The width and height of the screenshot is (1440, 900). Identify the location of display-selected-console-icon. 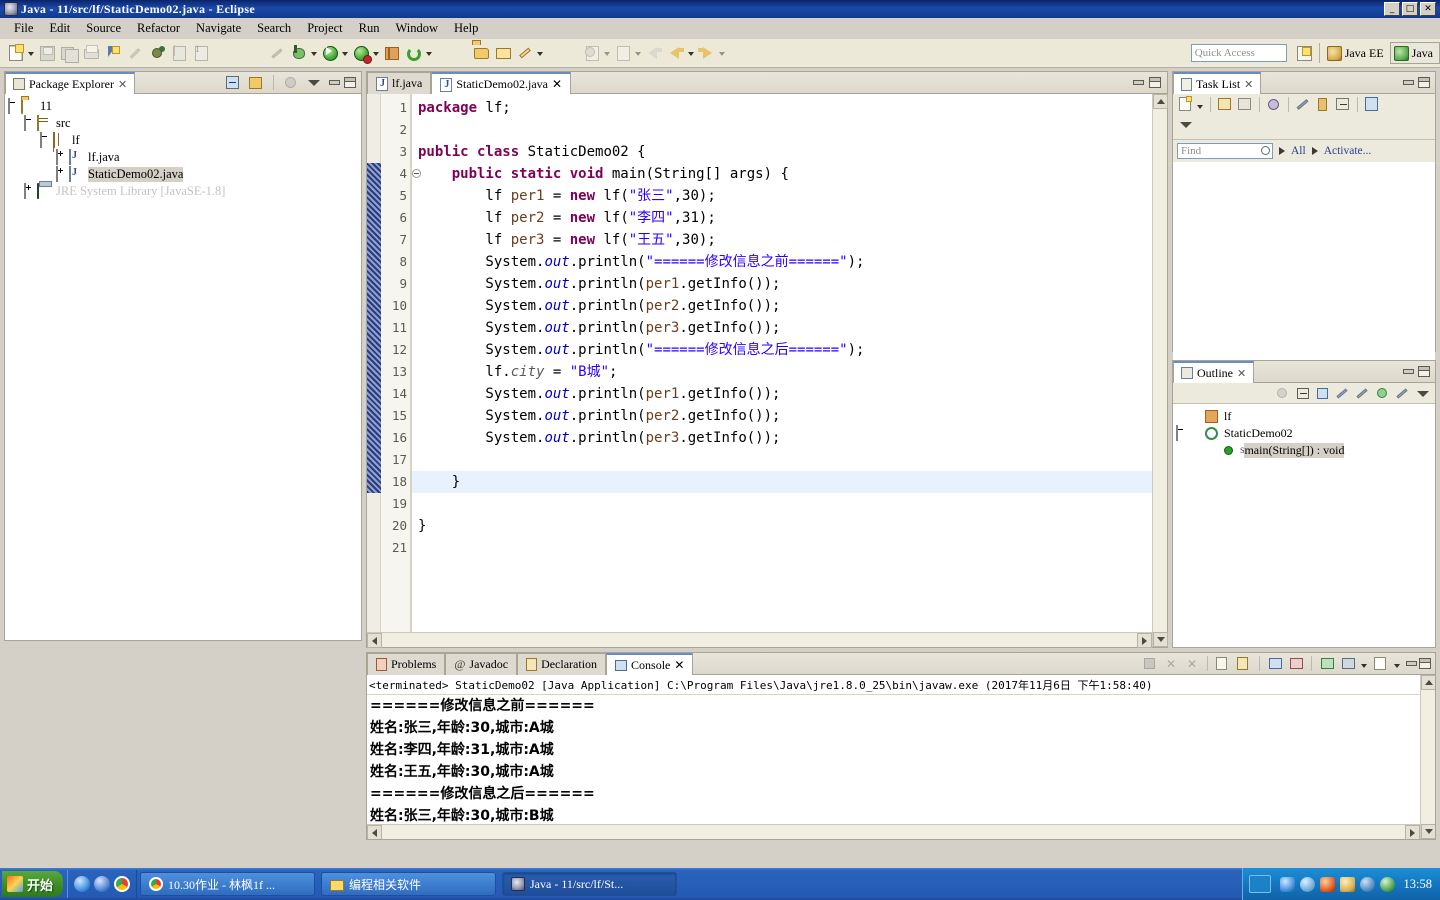
(1296, 663).